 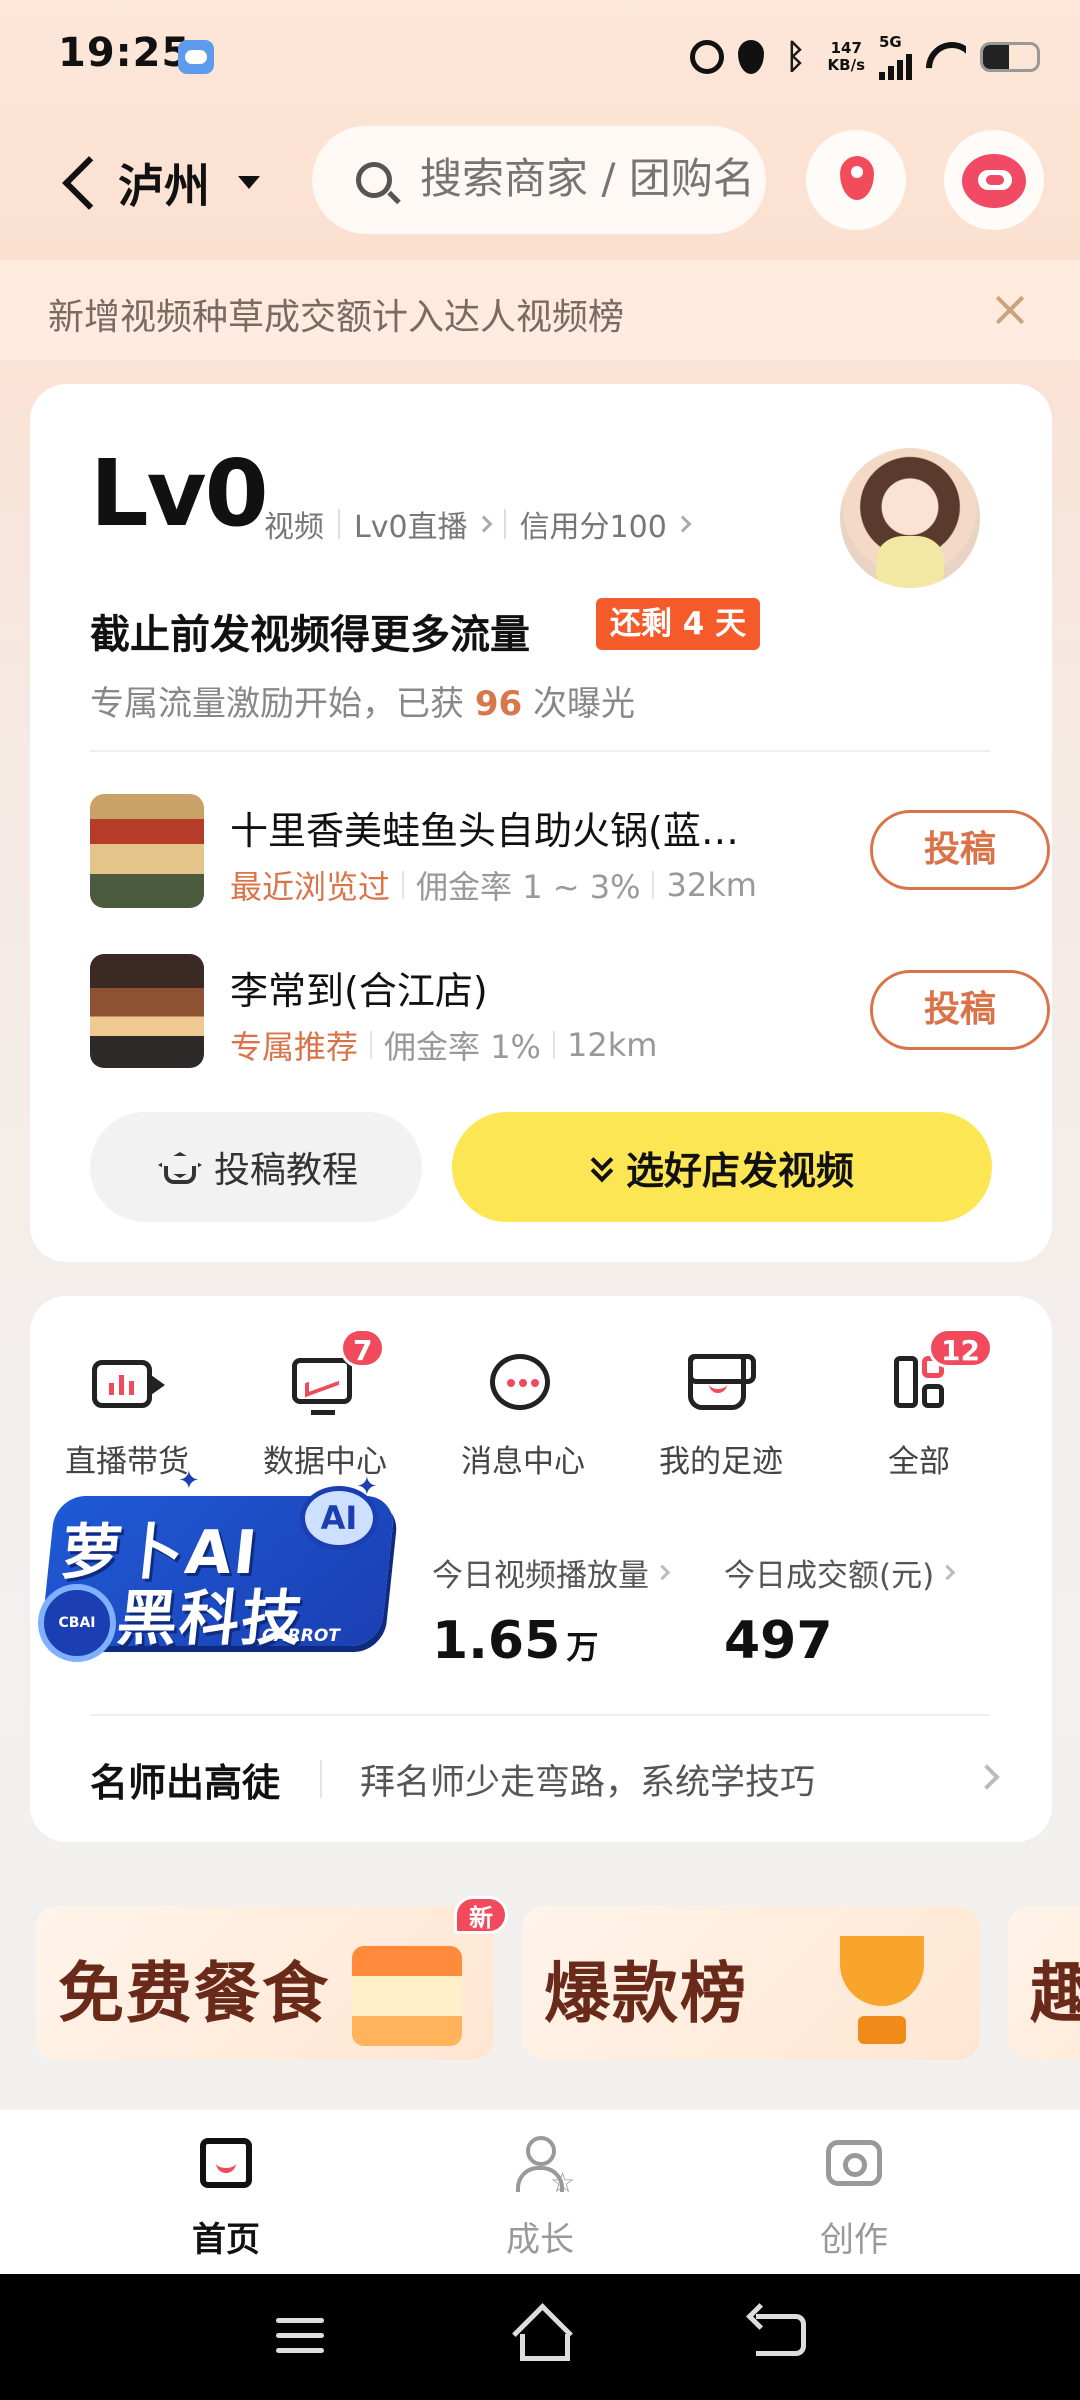 I want to click on signal-bars-icon, so click(x=895, y=65).